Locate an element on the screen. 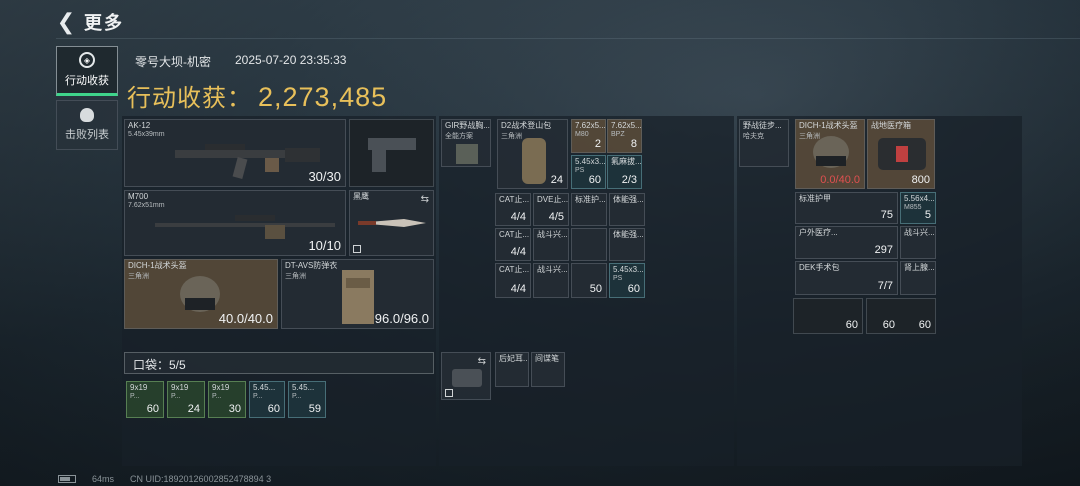 This screenshot has height=486, width=1080. item-group: 60 is located at coordinates (828, 316).